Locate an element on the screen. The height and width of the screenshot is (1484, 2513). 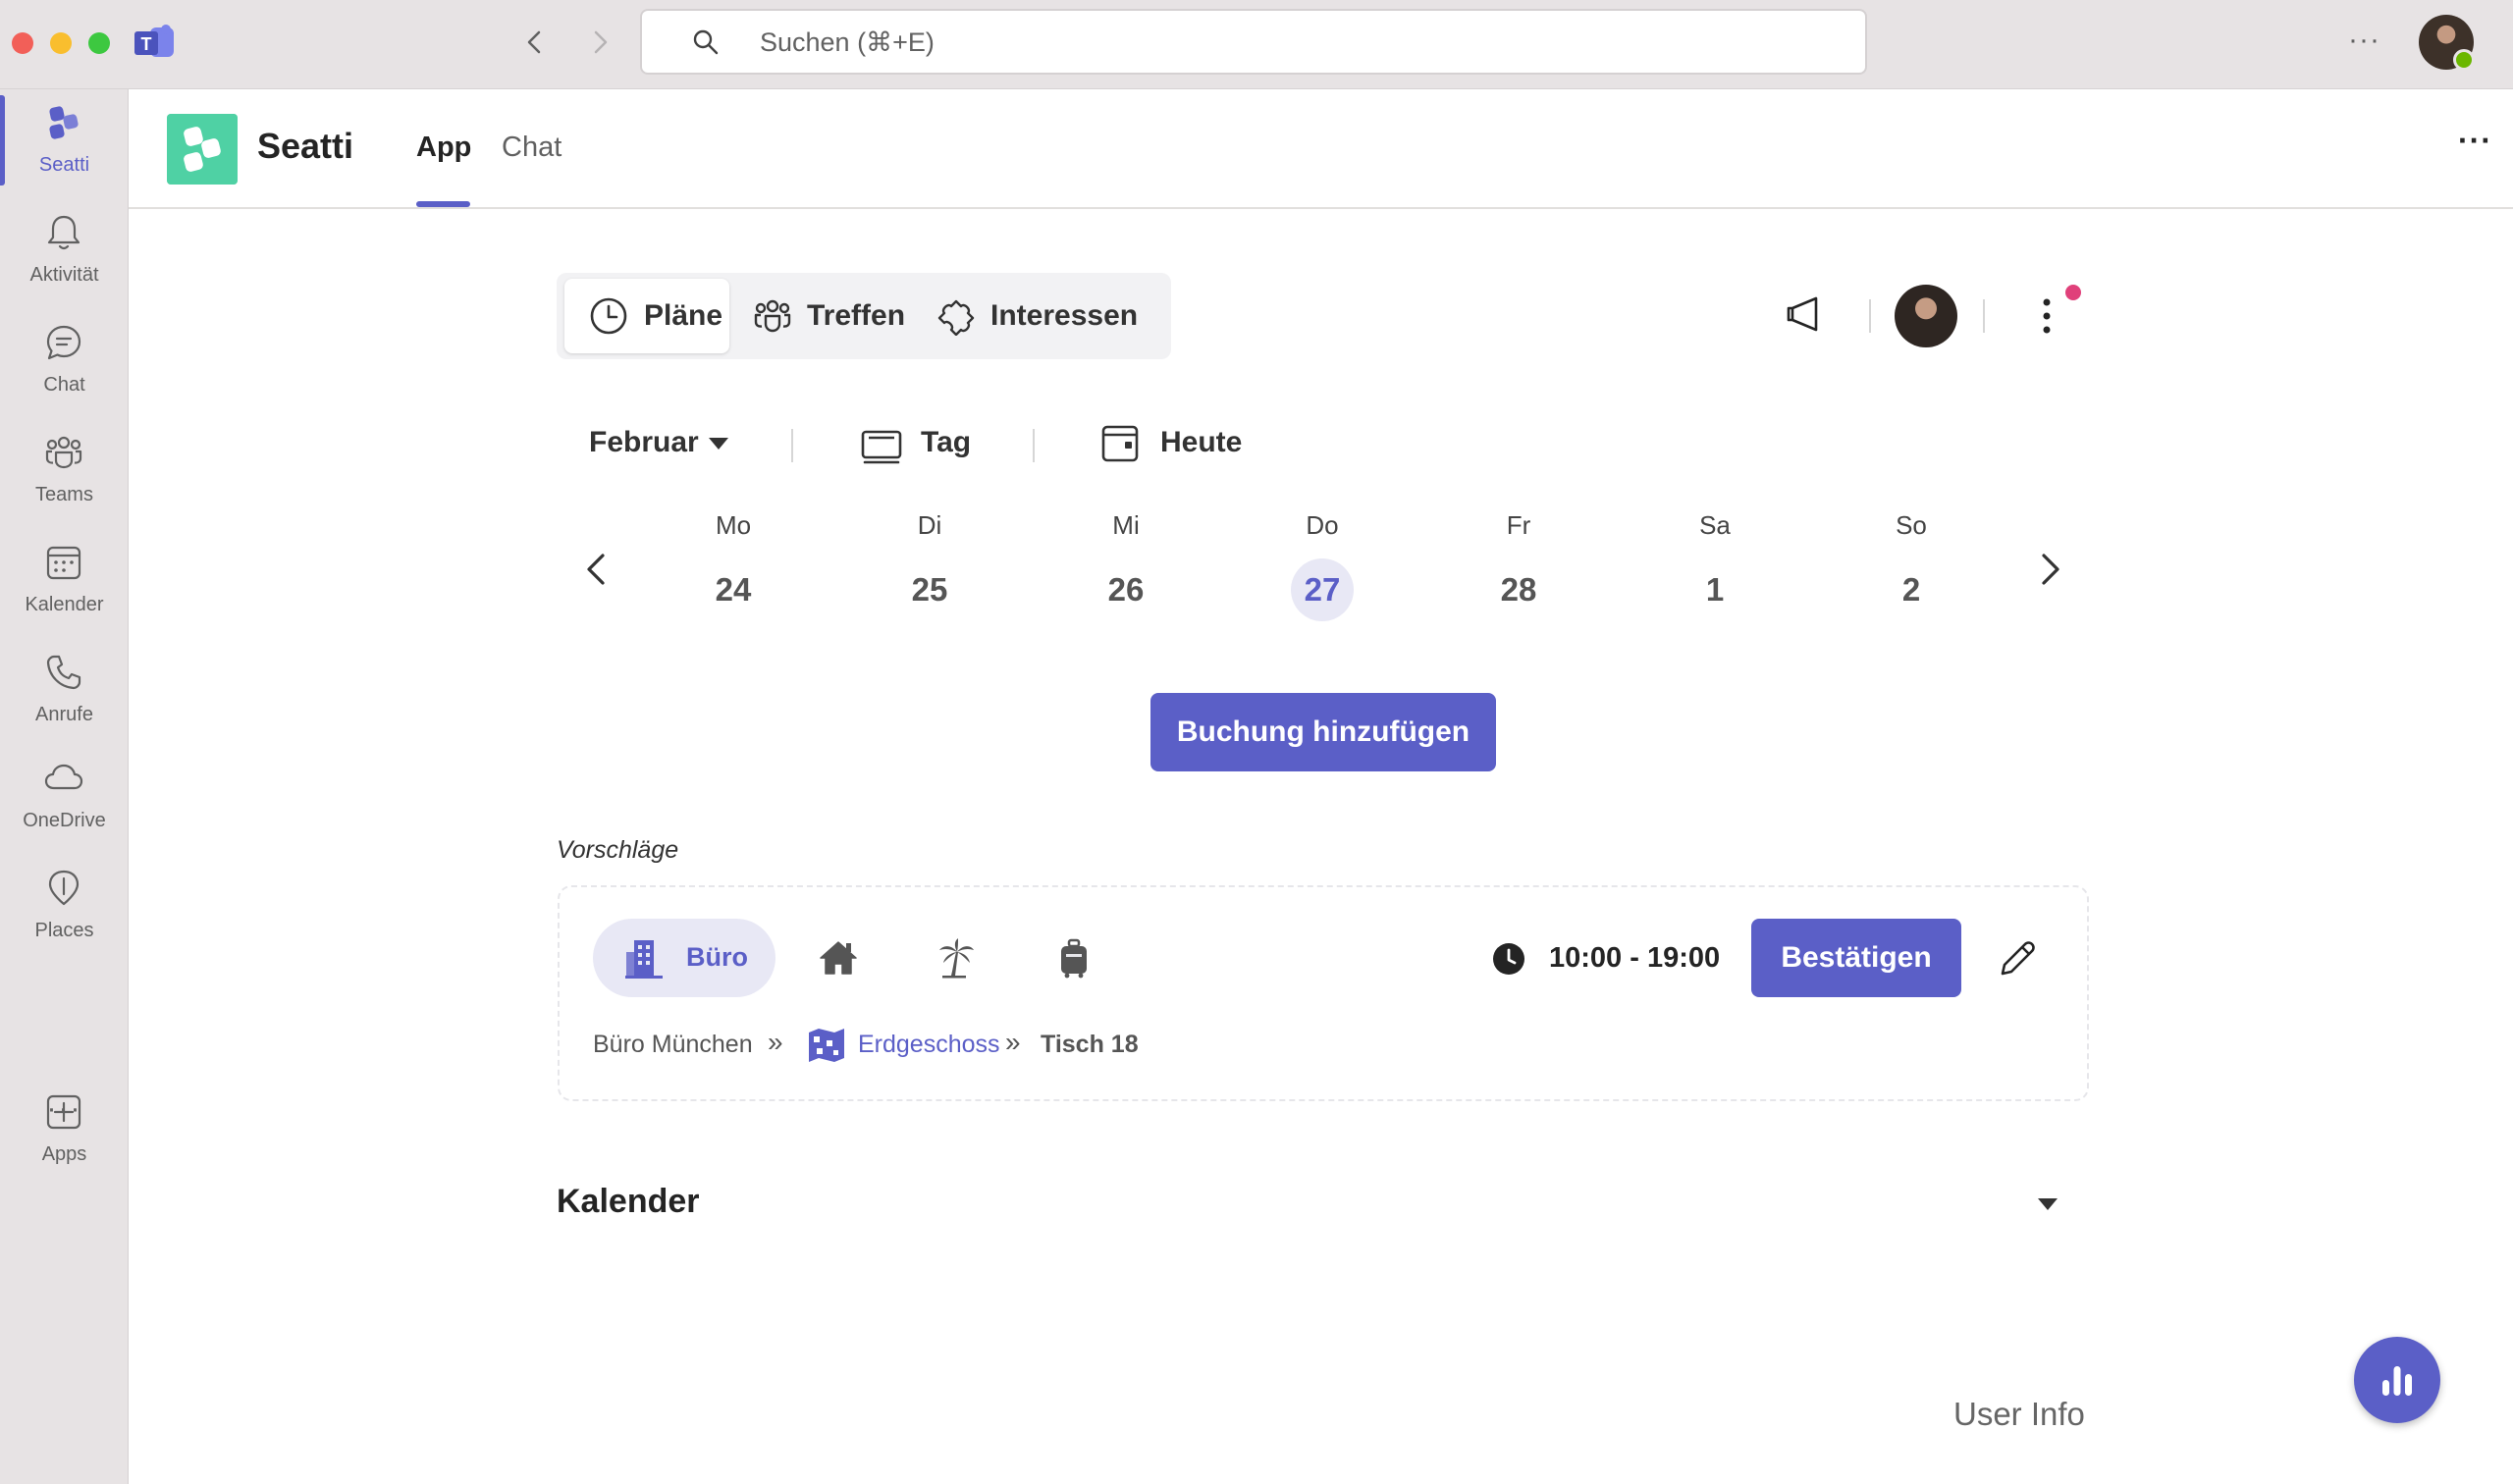
day-name: Do is located at coordinates (1323, 525).